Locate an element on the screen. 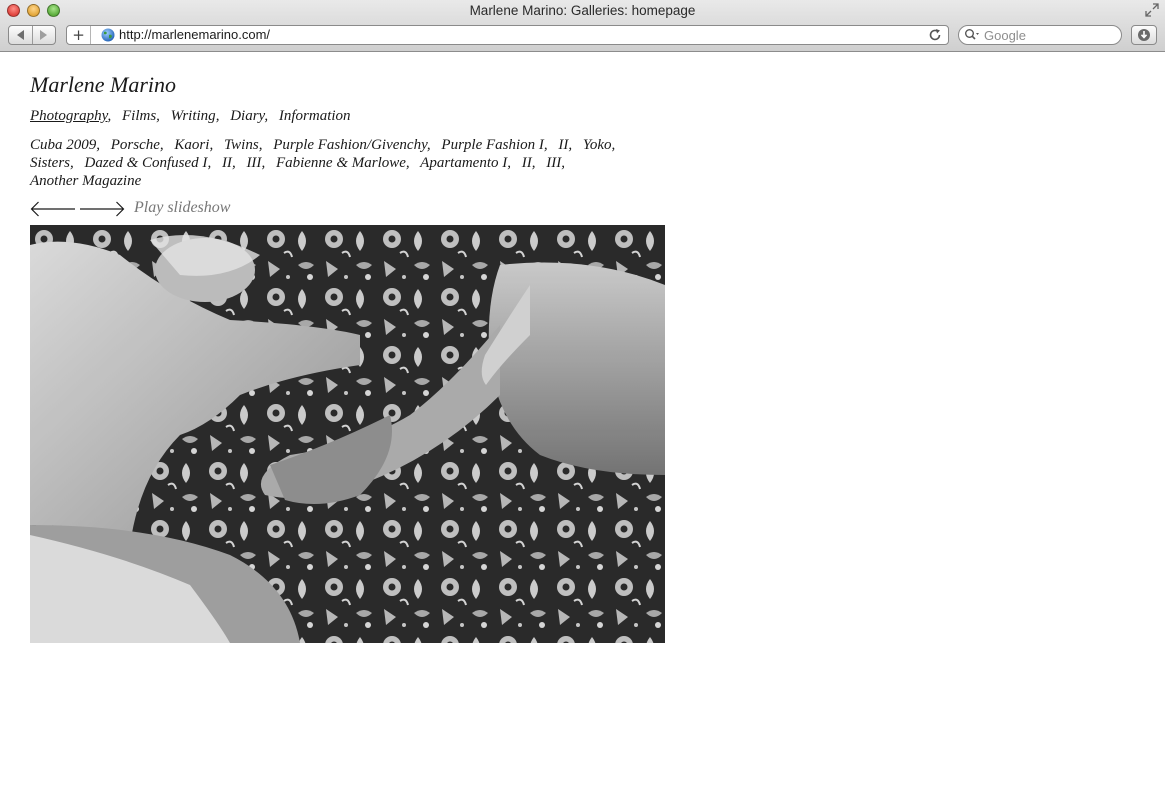 Image resolution: width=1165 pixels, height=812 pixels. back-arrow-icon is located at coordinates (20, 35).